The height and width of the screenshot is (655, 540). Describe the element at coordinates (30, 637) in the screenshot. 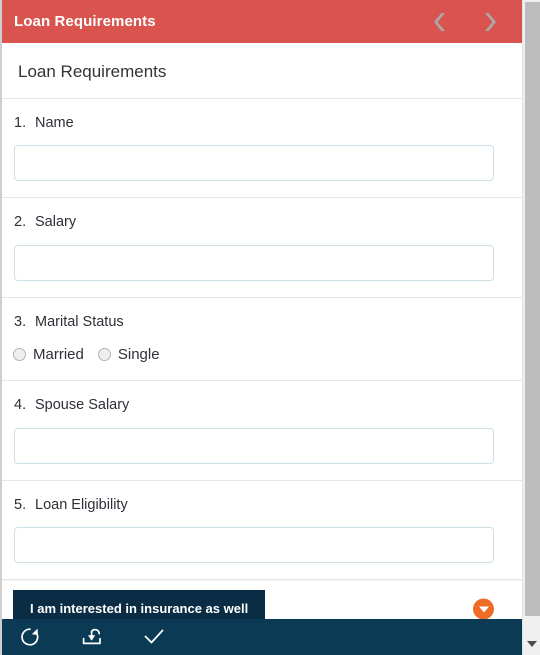

I see `refresh-icon` at that location.